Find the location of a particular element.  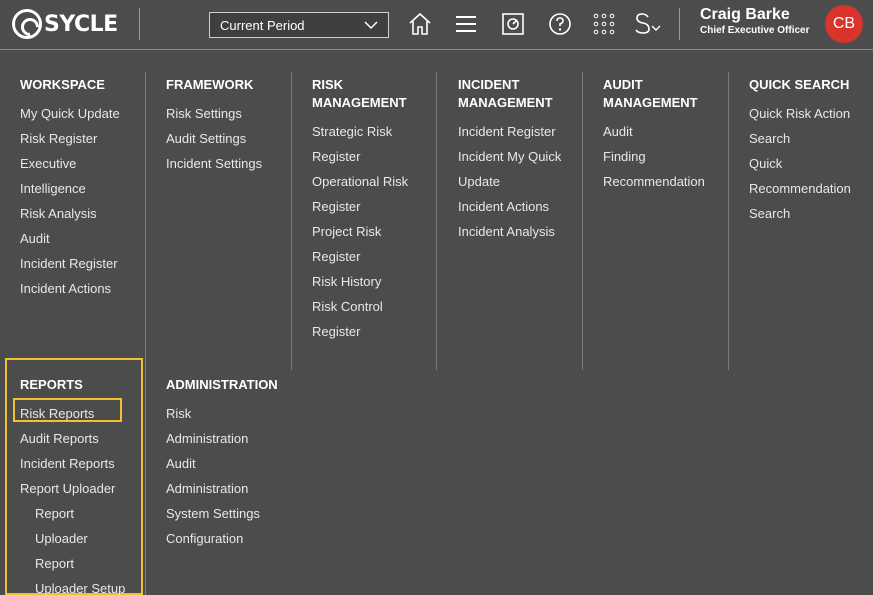

user-role: Chief Executive Officer is located at coordinates (755, 30).